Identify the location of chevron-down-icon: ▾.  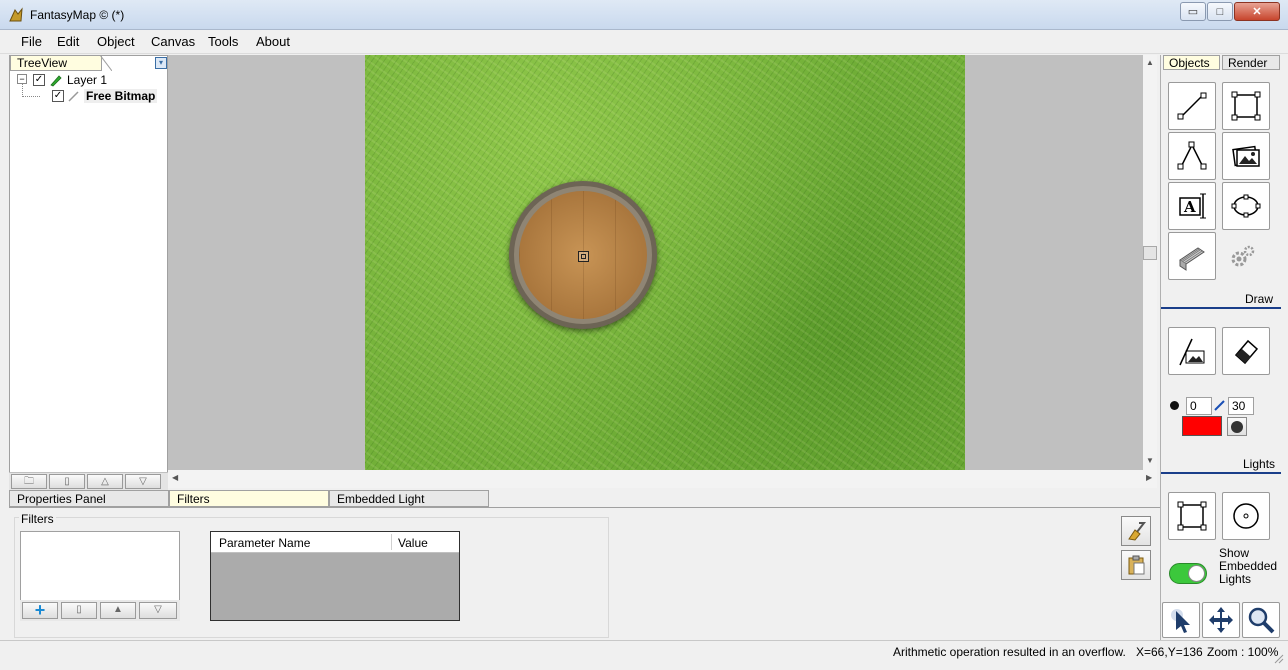
(160, 62).